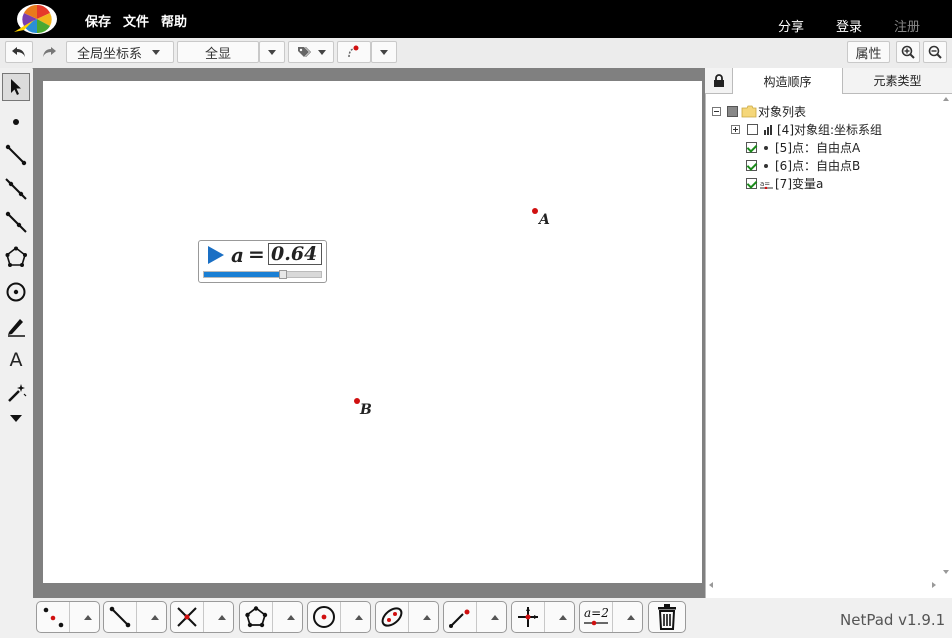 Image resolution: width=952 pixels, height=638 pixels. Describe the element at coordinates (120, 52) in the screenshot. I see `coord-system-select: 全局坐标系` at that location.